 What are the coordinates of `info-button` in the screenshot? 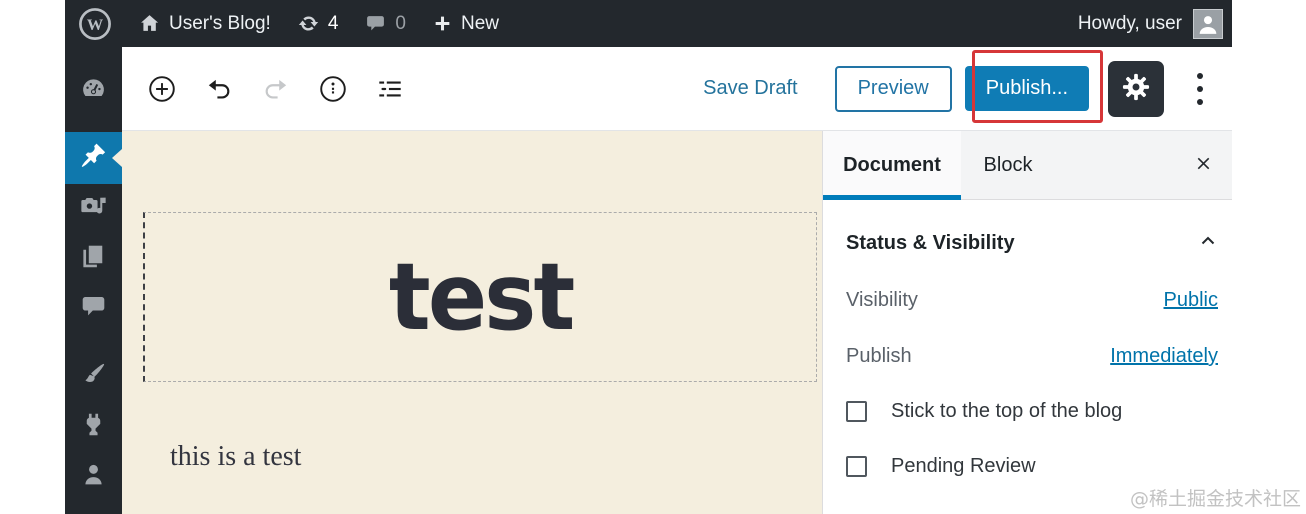 It's located at (333, 89).